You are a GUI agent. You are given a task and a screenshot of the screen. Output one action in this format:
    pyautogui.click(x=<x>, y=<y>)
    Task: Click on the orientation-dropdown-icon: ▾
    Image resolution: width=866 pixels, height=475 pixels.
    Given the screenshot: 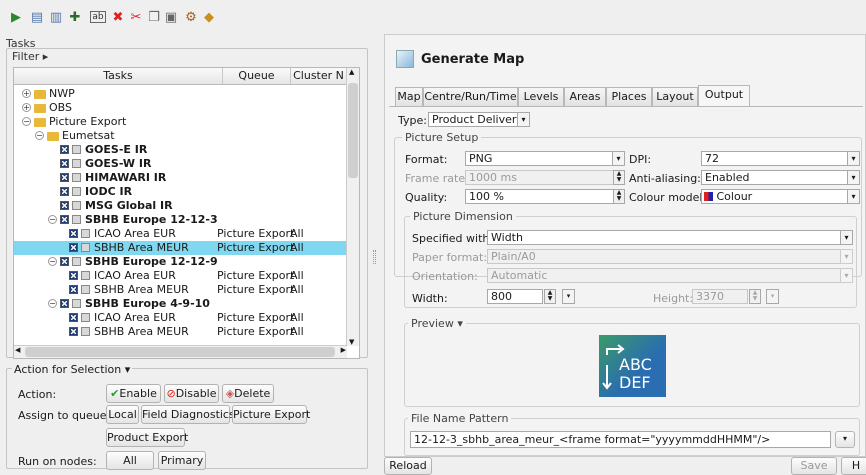 What is the action you would take?
    pyautogui.click(x=846, y=275)
    